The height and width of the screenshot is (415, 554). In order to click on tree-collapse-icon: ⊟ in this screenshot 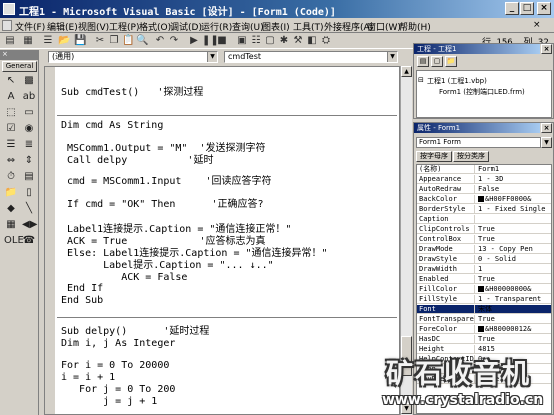, I will do `click(421, 80)`.